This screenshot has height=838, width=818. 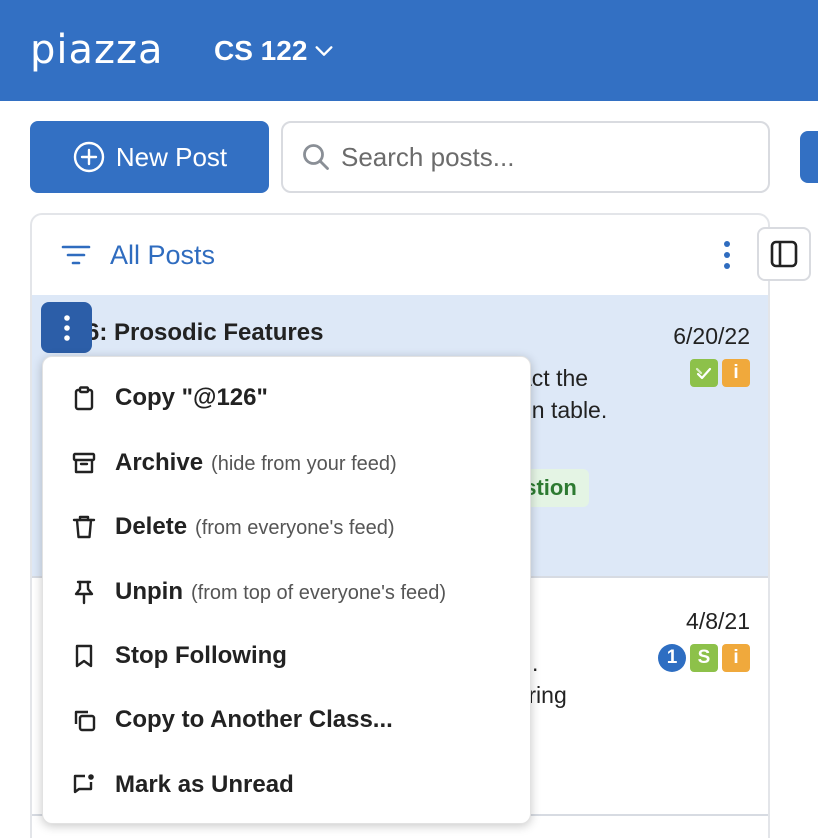 I want to click on post-title: 6: Prosodic Features, so click(x=205, y=332).